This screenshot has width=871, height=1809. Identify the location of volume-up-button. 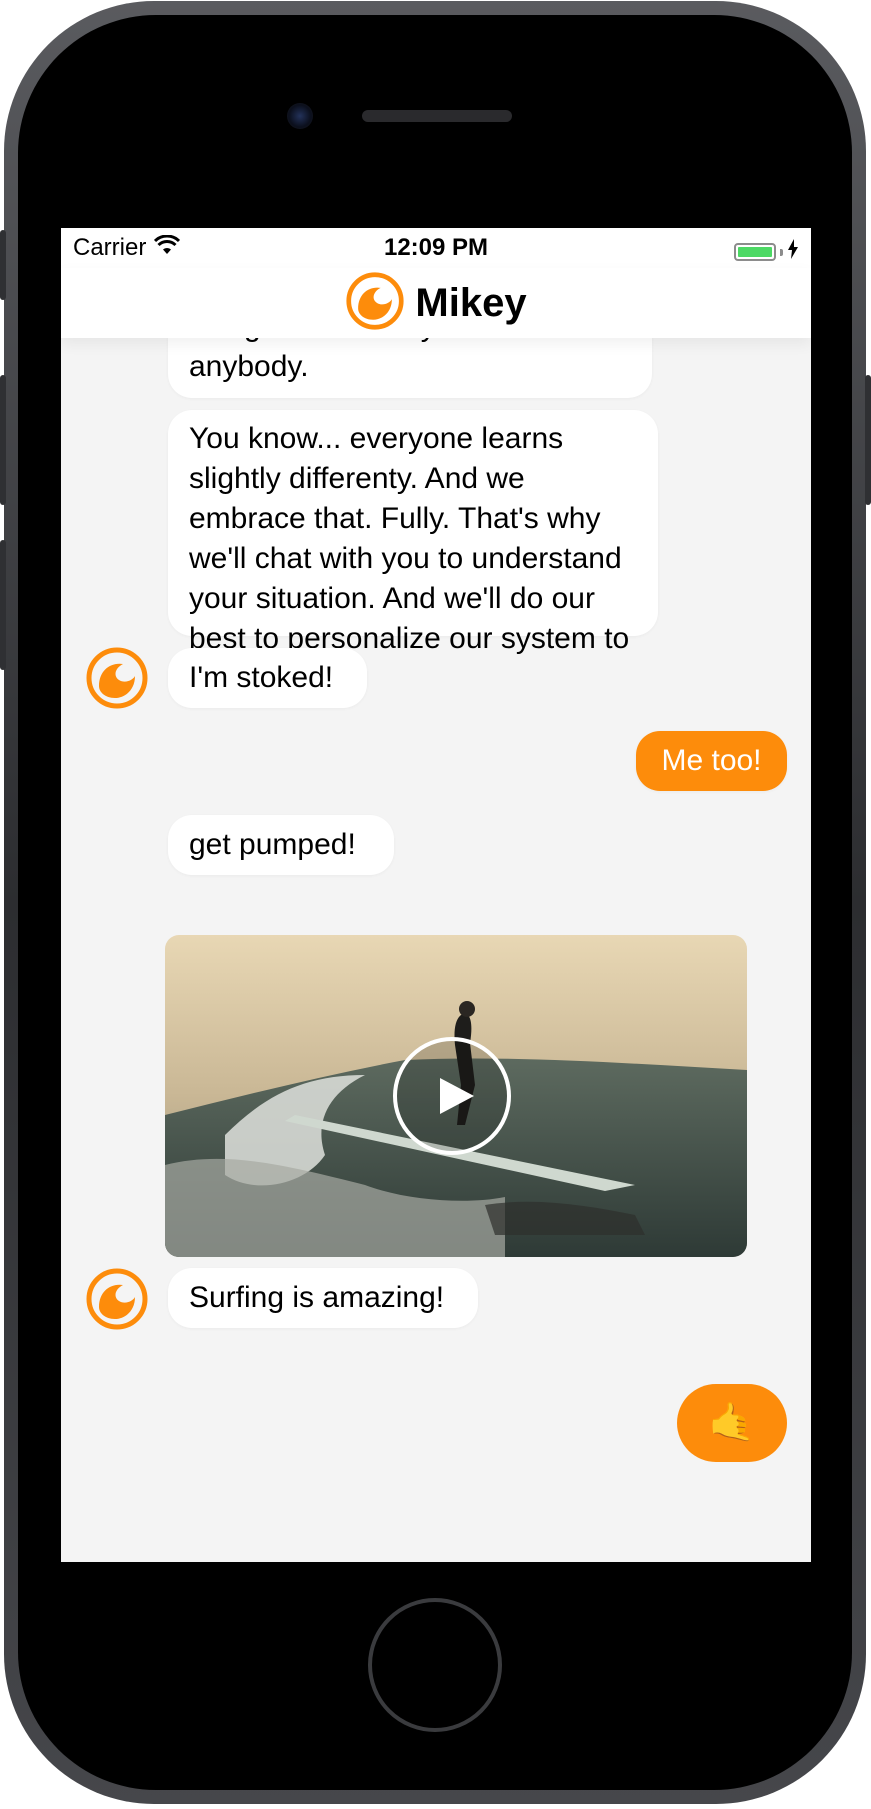
(3, 440).